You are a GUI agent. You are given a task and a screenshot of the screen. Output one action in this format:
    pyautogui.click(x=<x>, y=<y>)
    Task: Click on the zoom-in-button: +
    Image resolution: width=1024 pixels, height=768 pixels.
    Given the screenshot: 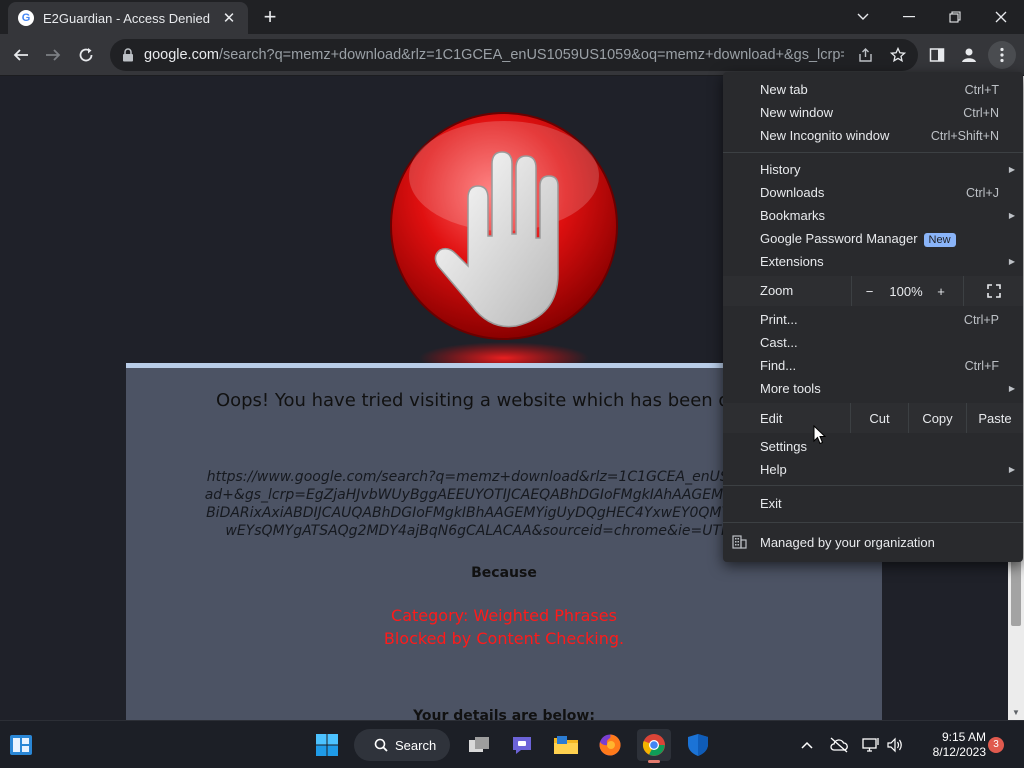 What is the action you would take?
    pyautogui.click(x=941, y=291)
    